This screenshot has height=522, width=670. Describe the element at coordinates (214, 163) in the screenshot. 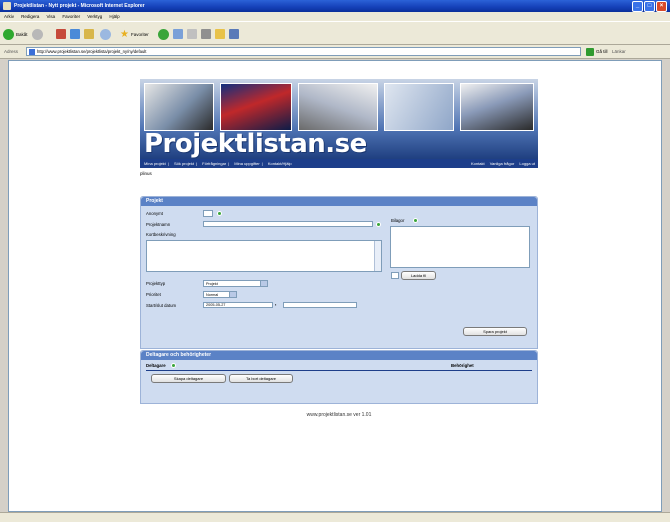

I see `nav-forfragningar: Förfrågningar` at that location.